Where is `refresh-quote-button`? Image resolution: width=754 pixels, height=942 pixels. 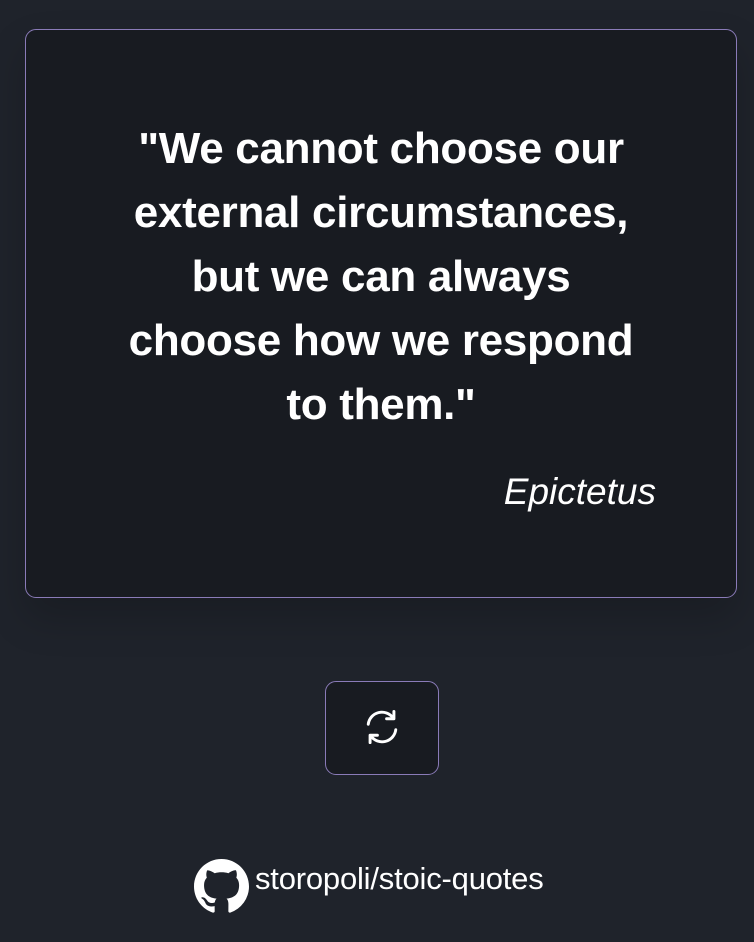 refresh-quote-button is located at coordinates (382, 728).